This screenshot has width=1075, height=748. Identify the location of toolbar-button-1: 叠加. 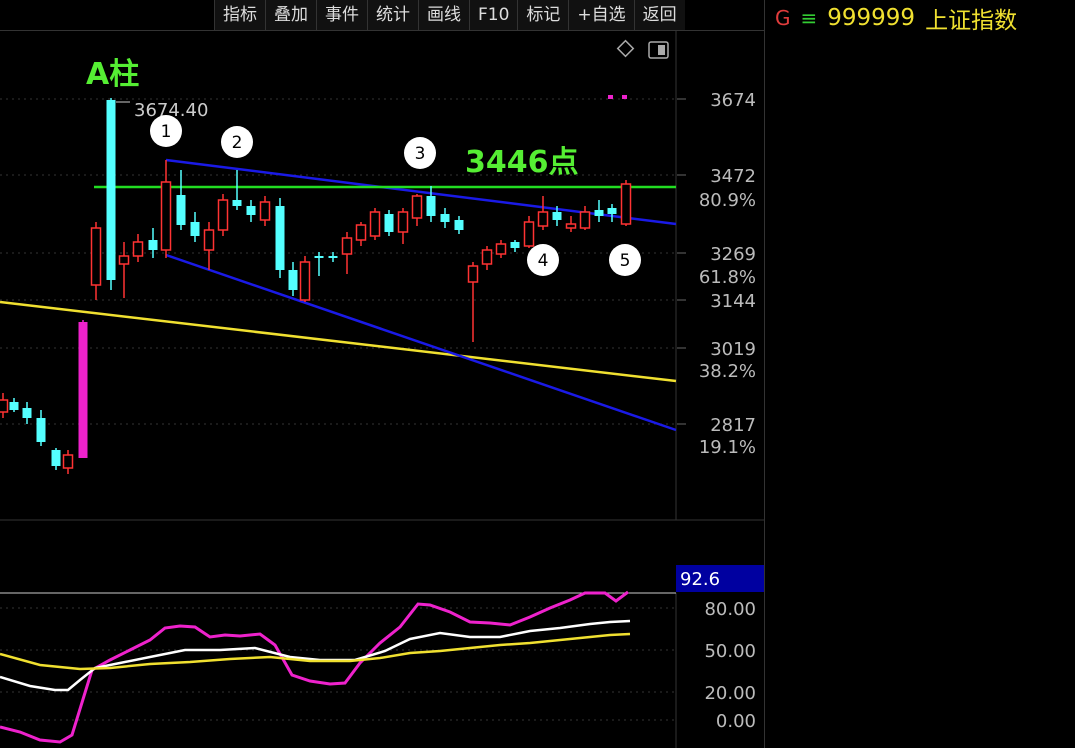
(290, 15).